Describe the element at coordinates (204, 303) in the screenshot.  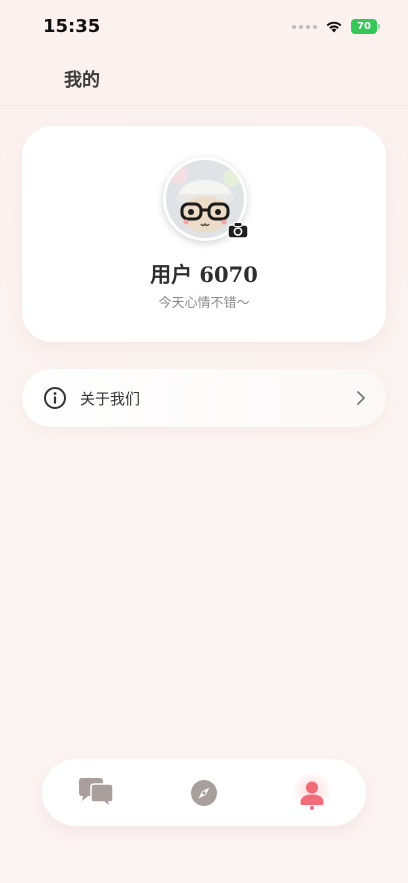
I see `user-bio: 今天心情不错～` at that location.